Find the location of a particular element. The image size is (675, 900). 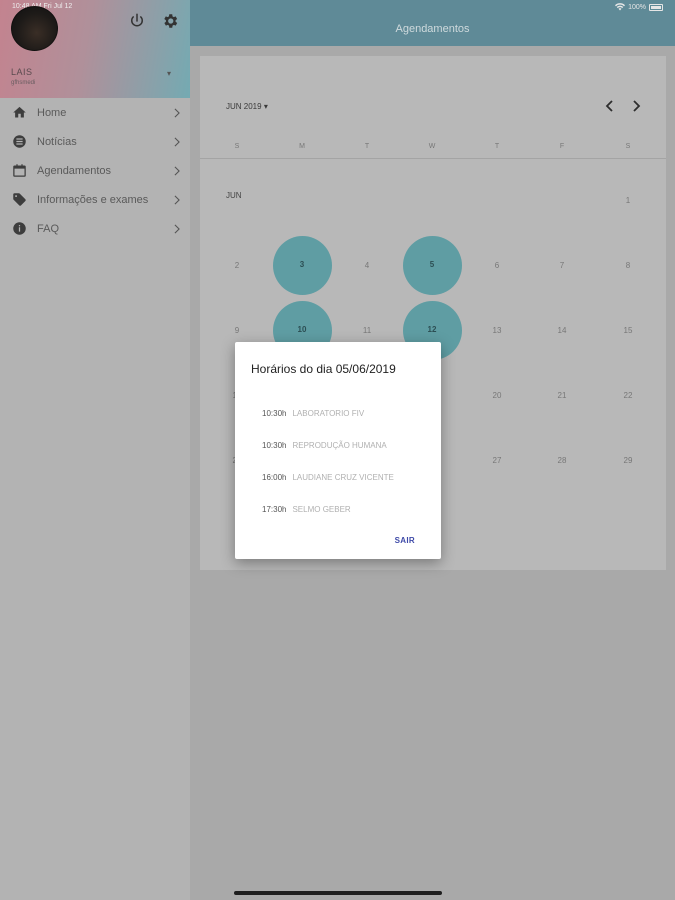

calendar-day-highlighted: 3 is located at coordinates (302, 265).